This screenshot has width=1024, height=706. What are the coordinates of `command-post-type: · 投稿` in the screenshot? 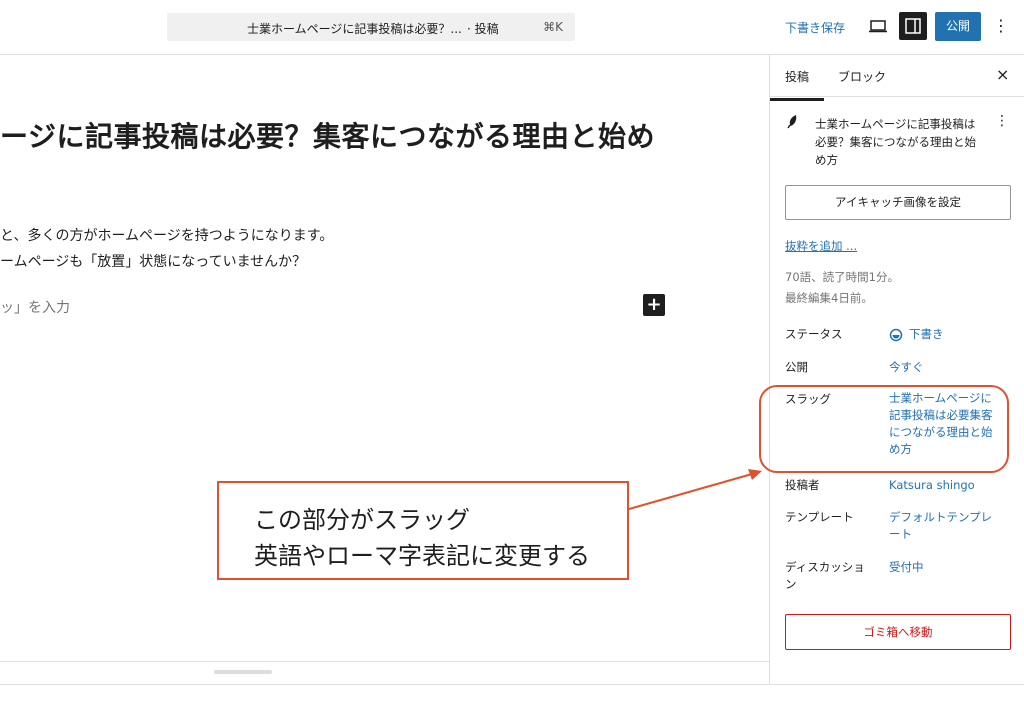 It's located at (483, 29).